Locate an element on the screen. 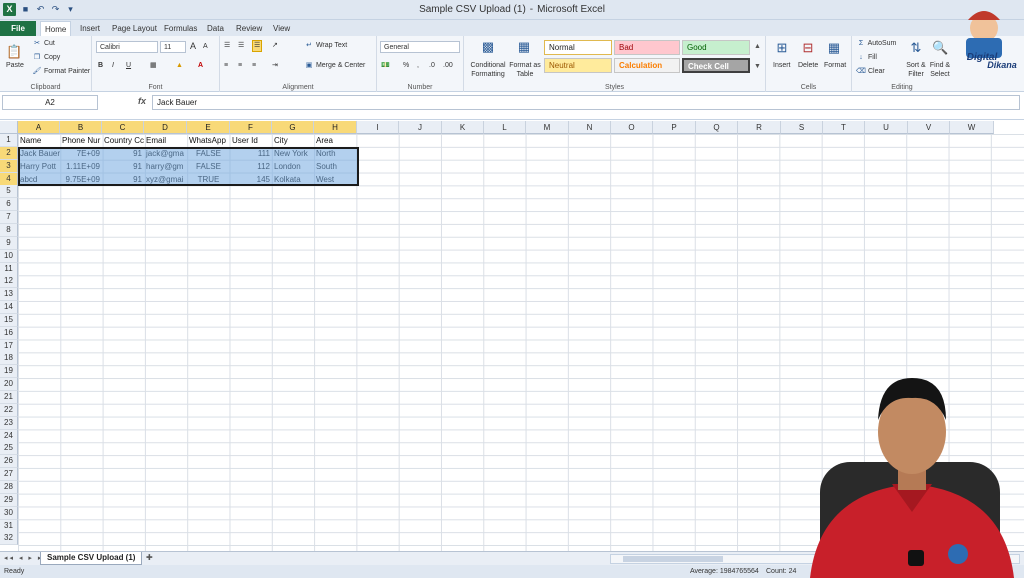 This screenshot has height=578, width=1024. clear-button: ⌫ Clear is located at coordinates (870, 72).